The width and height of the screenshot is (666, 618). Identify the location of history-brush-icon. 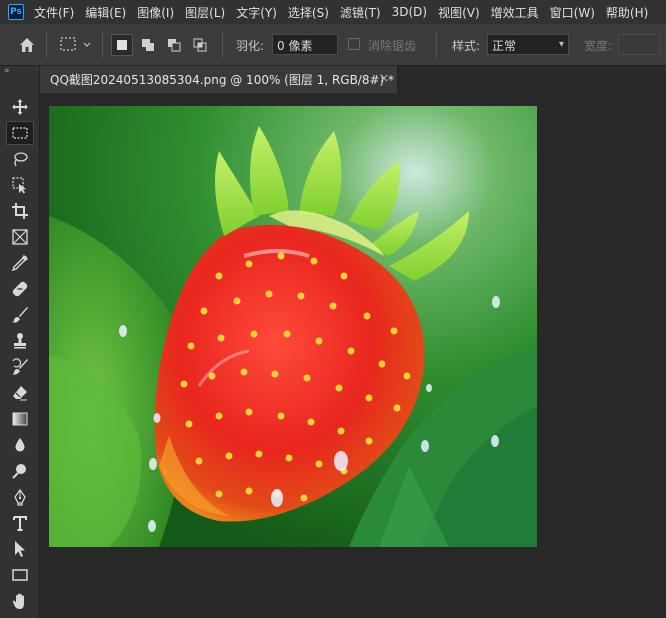
(20, 367).